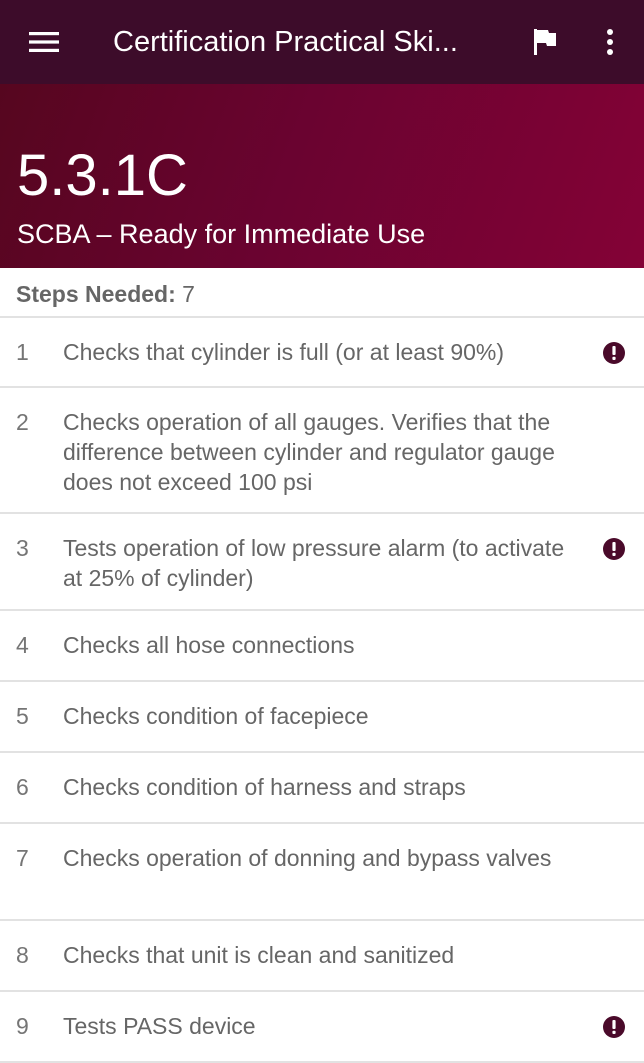 This screenshot has width=644, height=1063. What do you see at coordinates (44, 42) in the screenshot?
I see `hamburger-menu-icon` at bounding box center [44, 42].